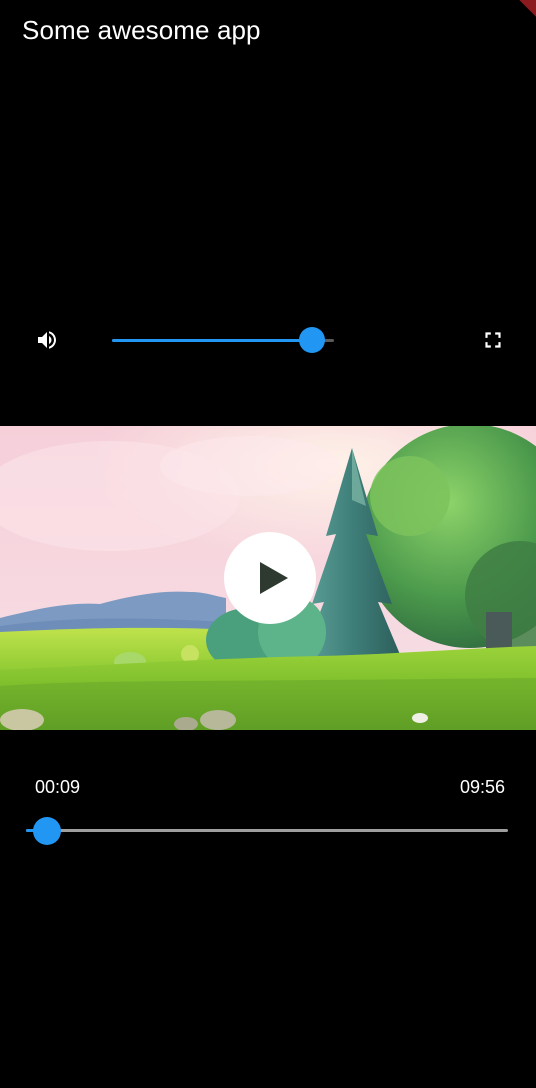 The image size is (536, 1088). I want to click on fullscreen-icon, so click(493, 340).